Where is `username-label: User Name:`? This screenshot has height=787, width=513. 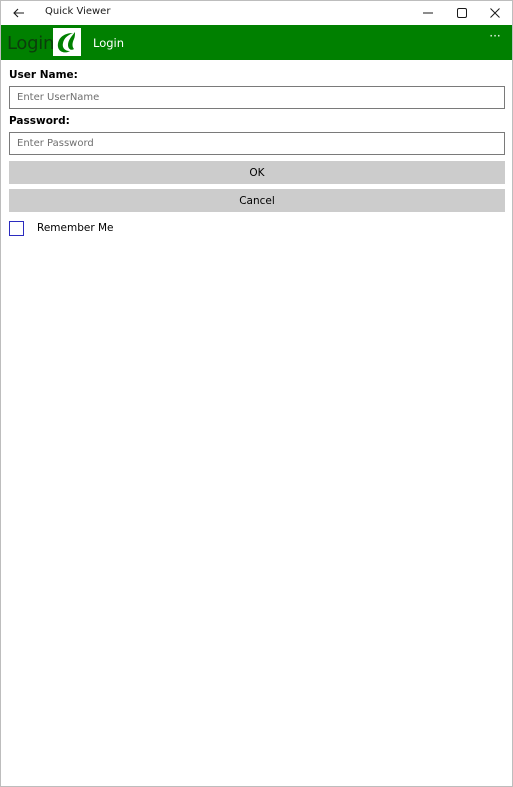
username-label: User Name: is located at coordinates (43, 75).